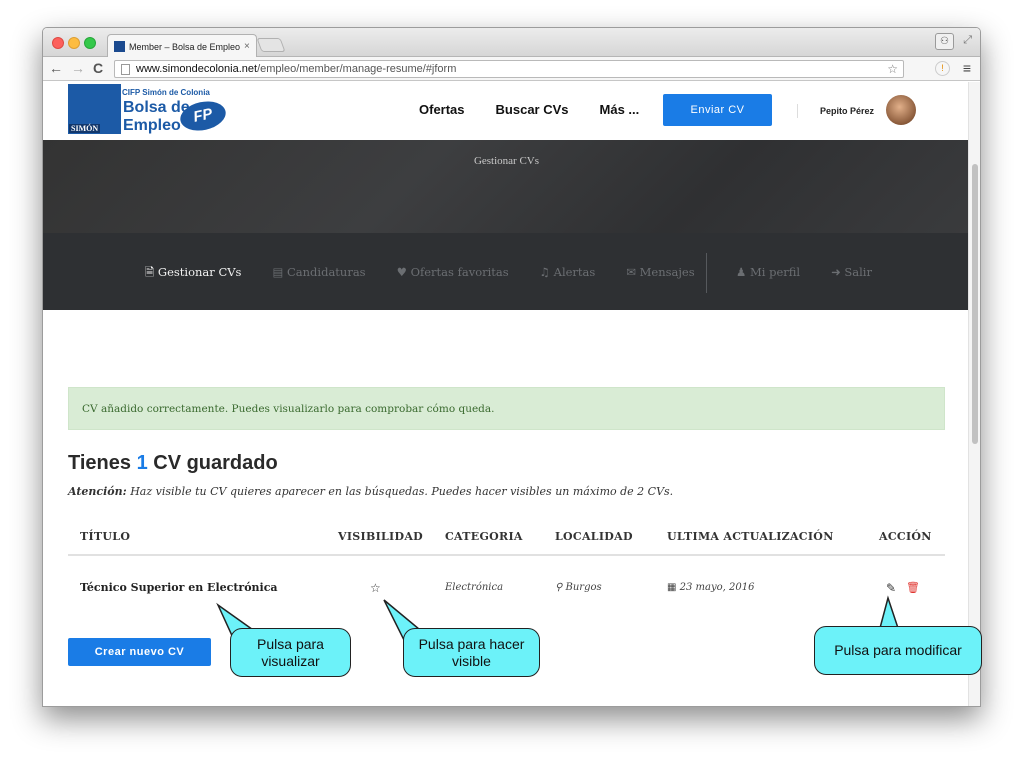 Image resolution: width=1024 pixels, height=768 pixels. I want to click on window-maximize-button, so click(90, 43).